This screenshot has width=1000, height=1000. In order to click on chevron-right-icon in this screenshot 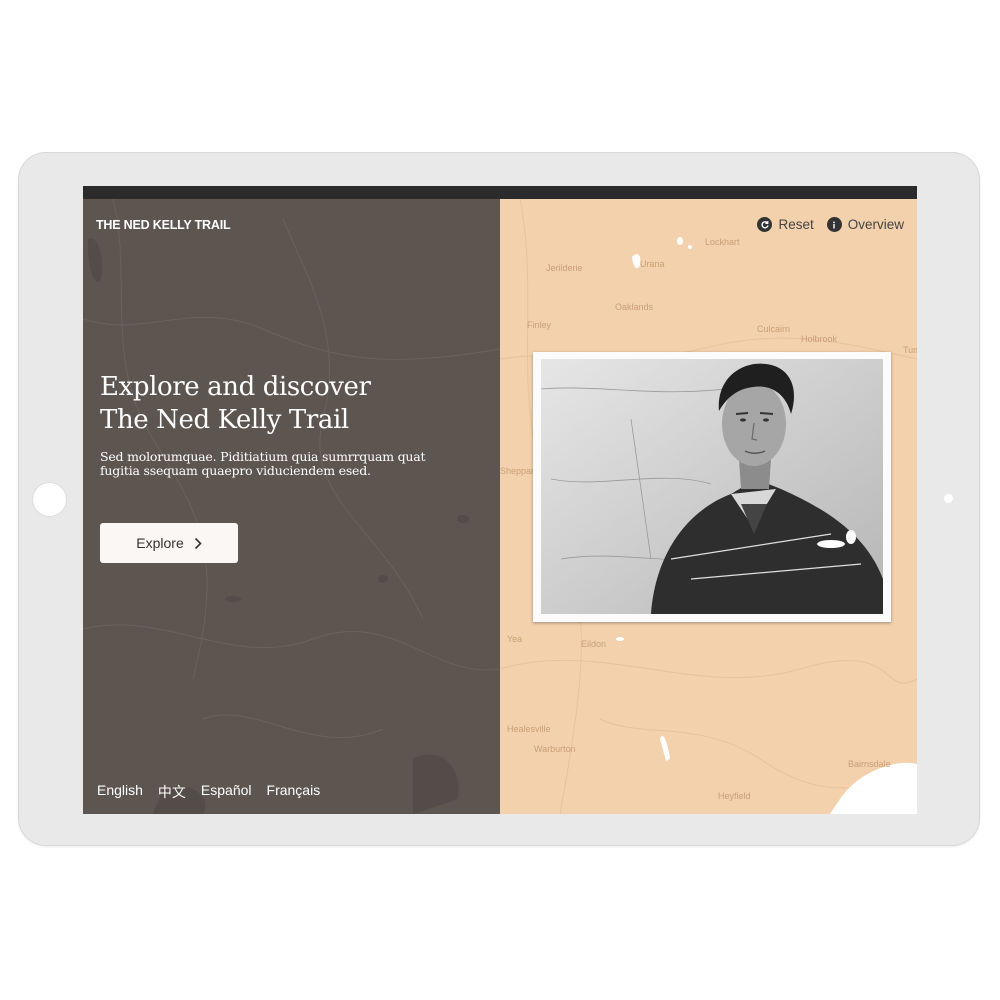, I will do `click(198, 543)`.